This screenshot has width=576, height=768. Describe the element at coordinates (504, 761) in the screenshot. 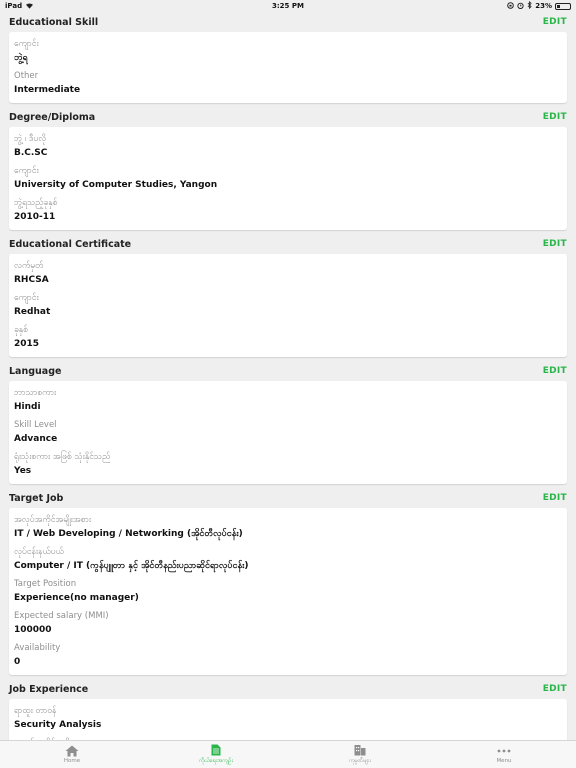

I see `tab-label: Menu` at that location.